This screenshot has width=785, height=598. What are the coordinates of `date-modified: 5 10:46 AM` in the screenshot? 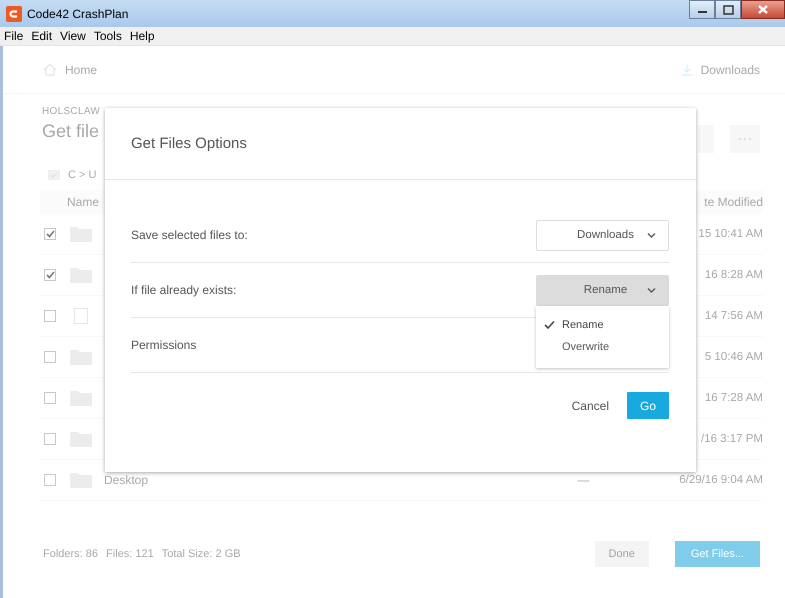 It's located at (733, 357).